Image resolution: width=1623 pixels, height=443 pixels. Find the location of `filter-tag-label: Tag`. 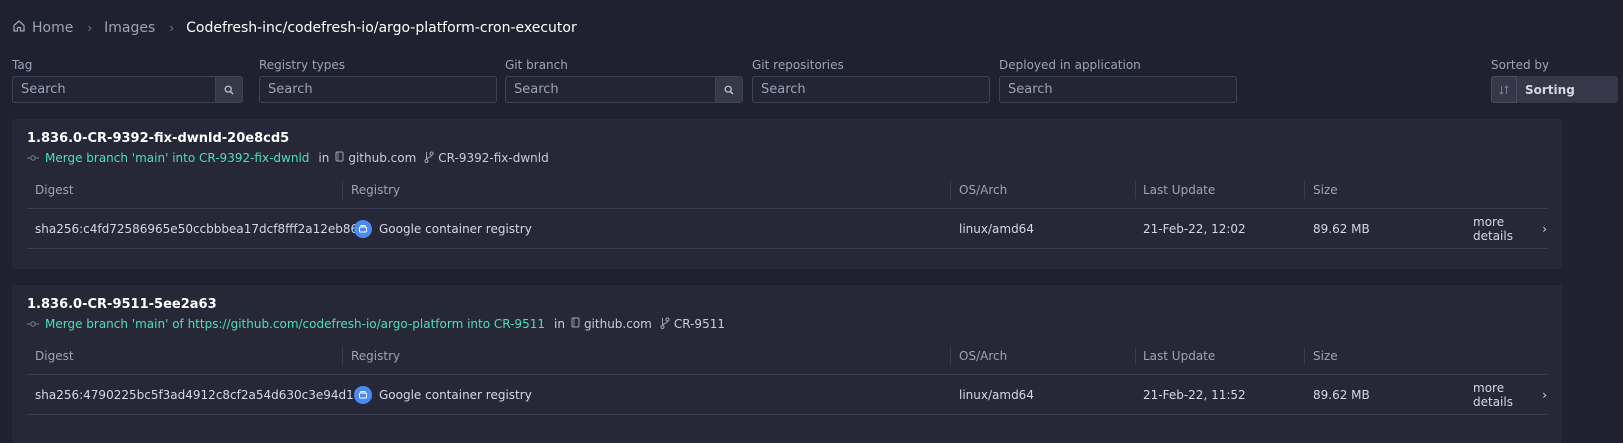

filter-tag-label: Tag is located at coordinates (22, 65).